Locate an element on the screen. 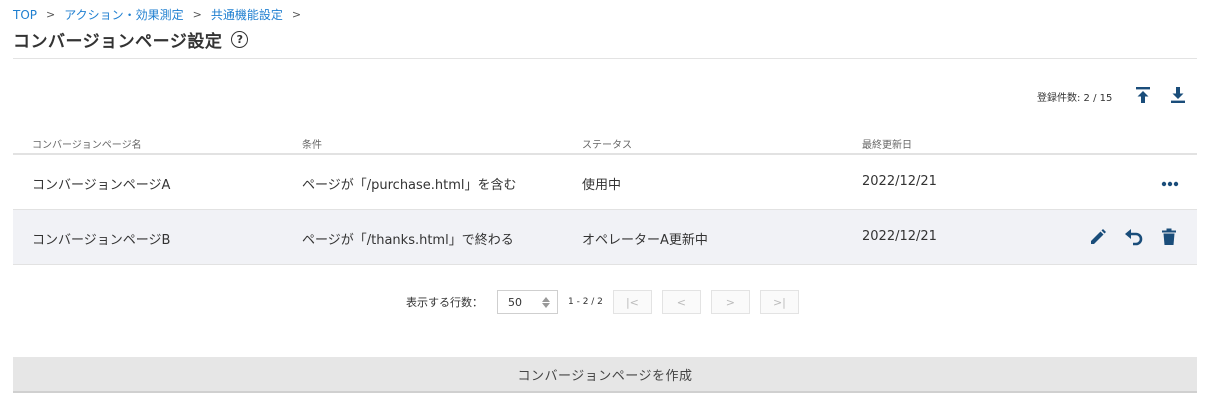 The width and height of the screenshot is (1213, 414). header-condition: 条件 is located at coordinates (312, 145).